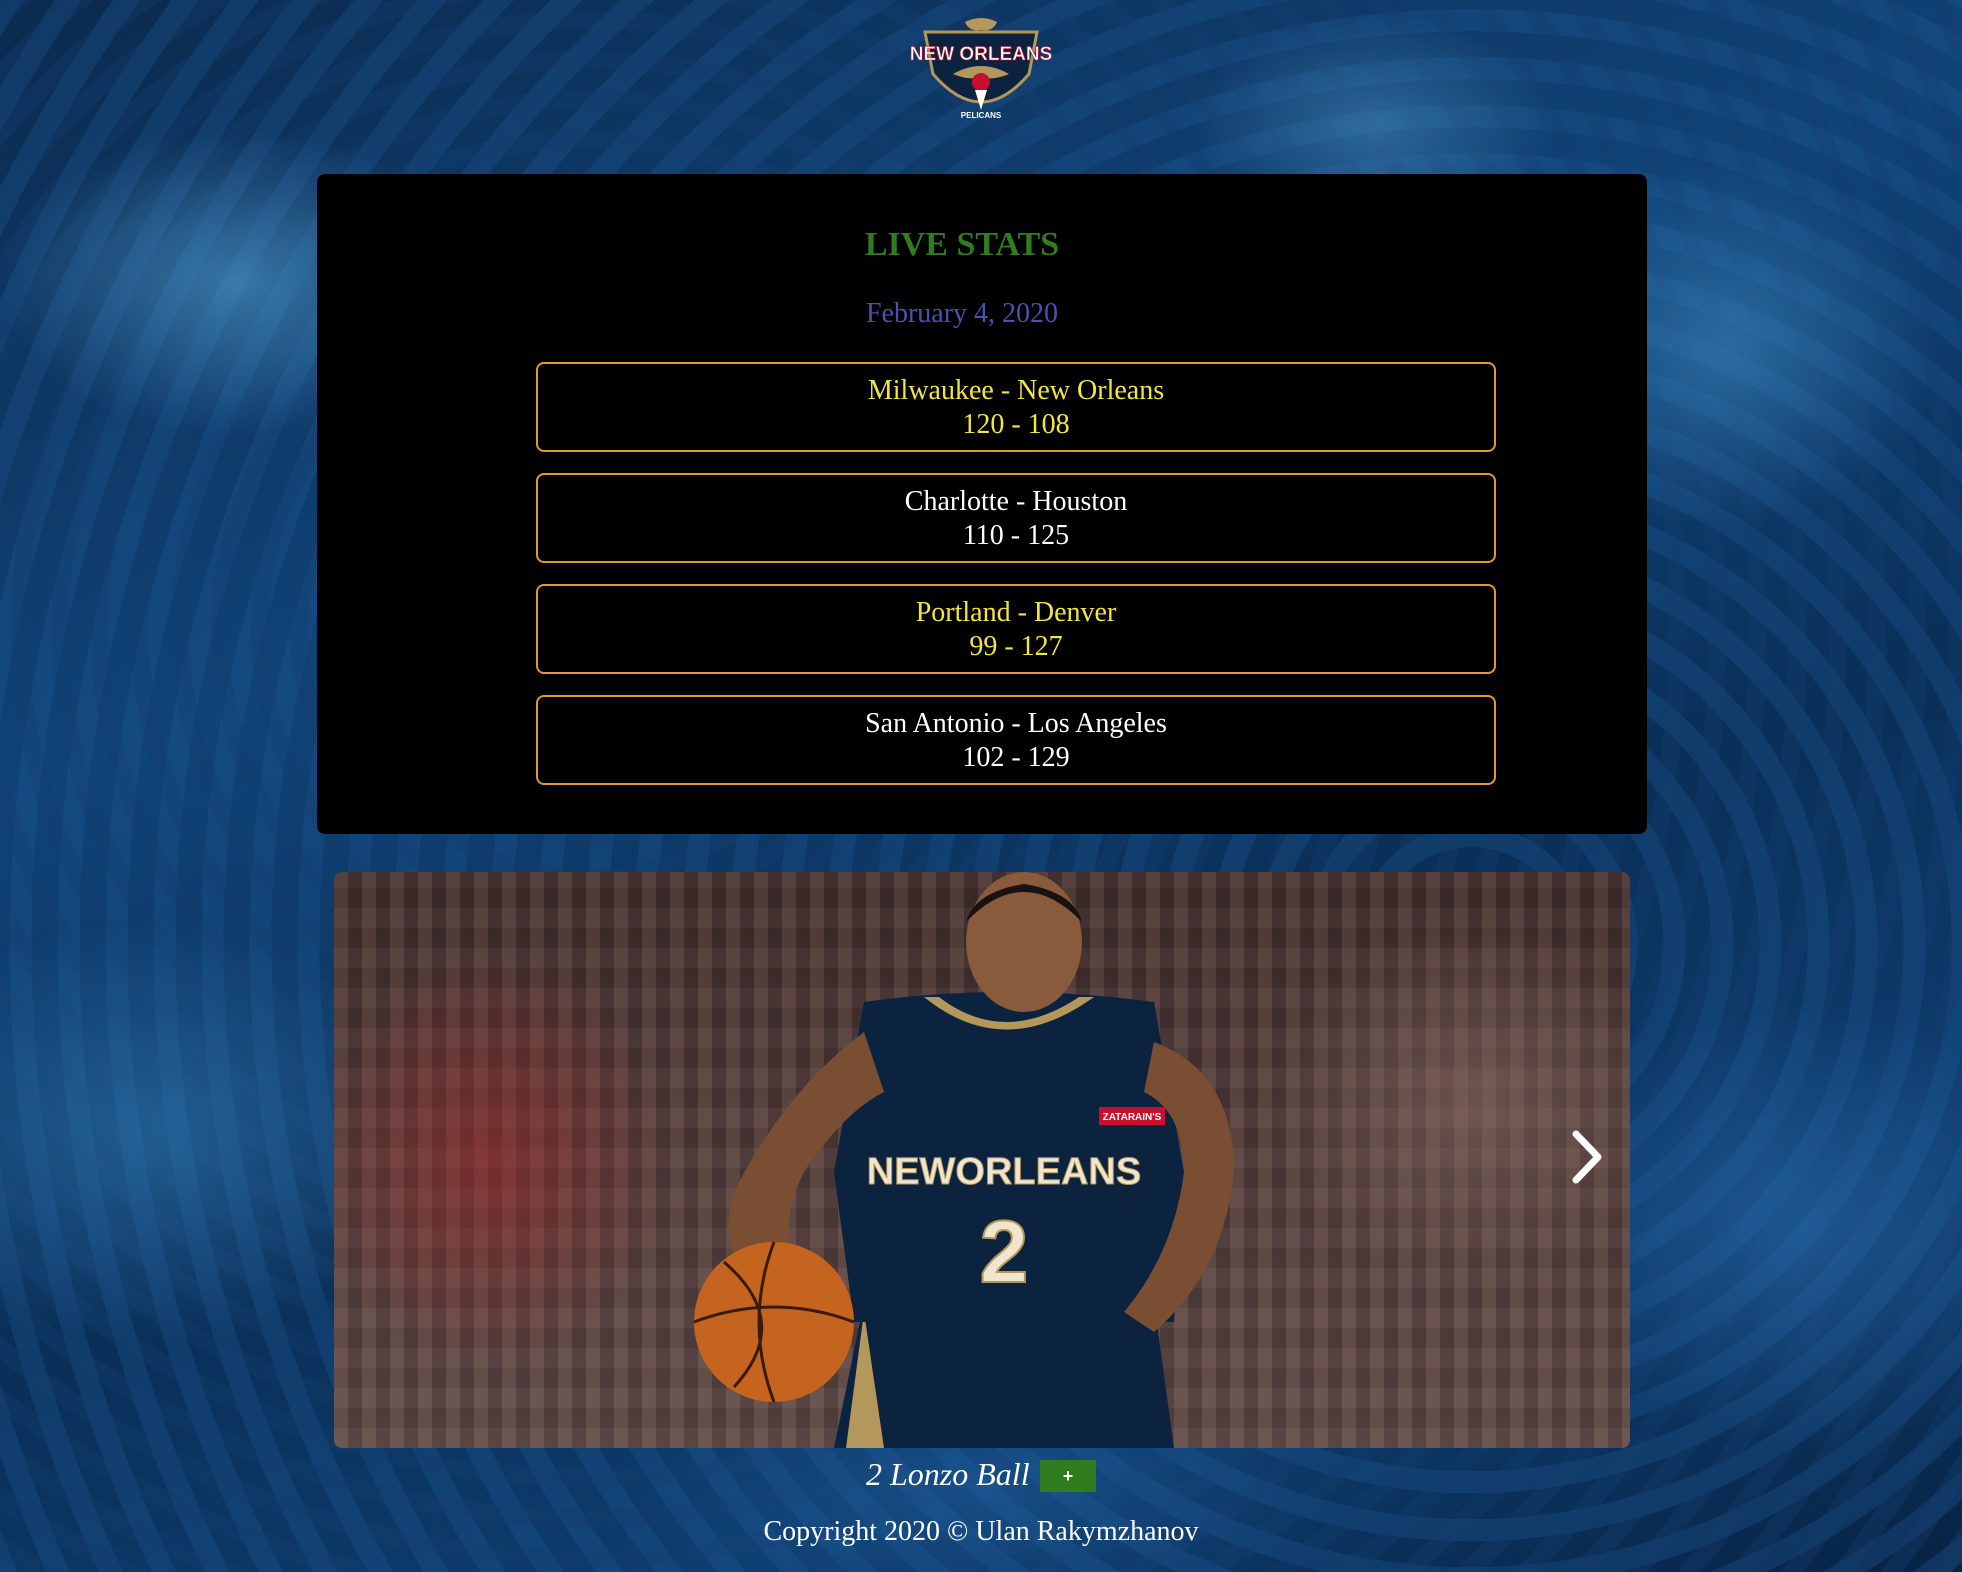 This screenshot has height=1572, width=1962. Describe the element at coordinates (962, 313) in the screenshot. I see `stats-date: February 4, 2020` at that location.